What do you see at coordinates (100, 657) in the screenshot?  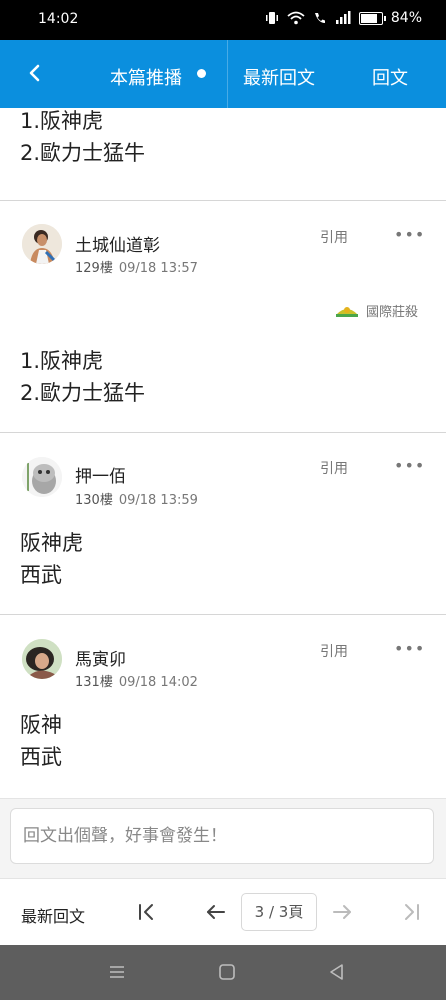 I see `username: 馬寅卯` at bounding box center [100, 657].